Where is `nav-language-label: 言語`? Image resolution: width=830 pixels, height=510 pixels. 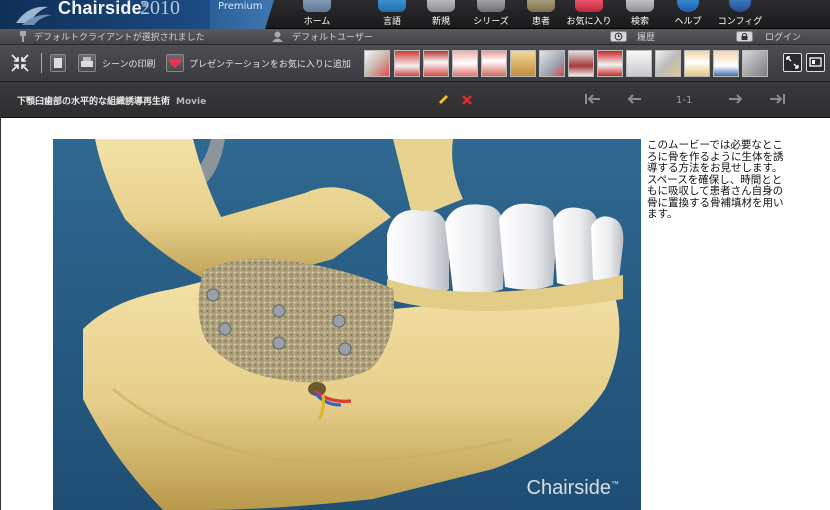
nav-language-label: 言語 is located at coordinates (391, 22).